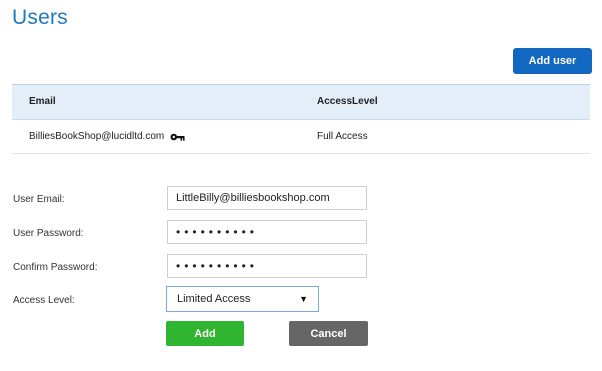 The width and height of the screenshot is (602, 371). Describe the element at coordinates (205, 333) in the screenshot. I see `add-button: Add` at that location.